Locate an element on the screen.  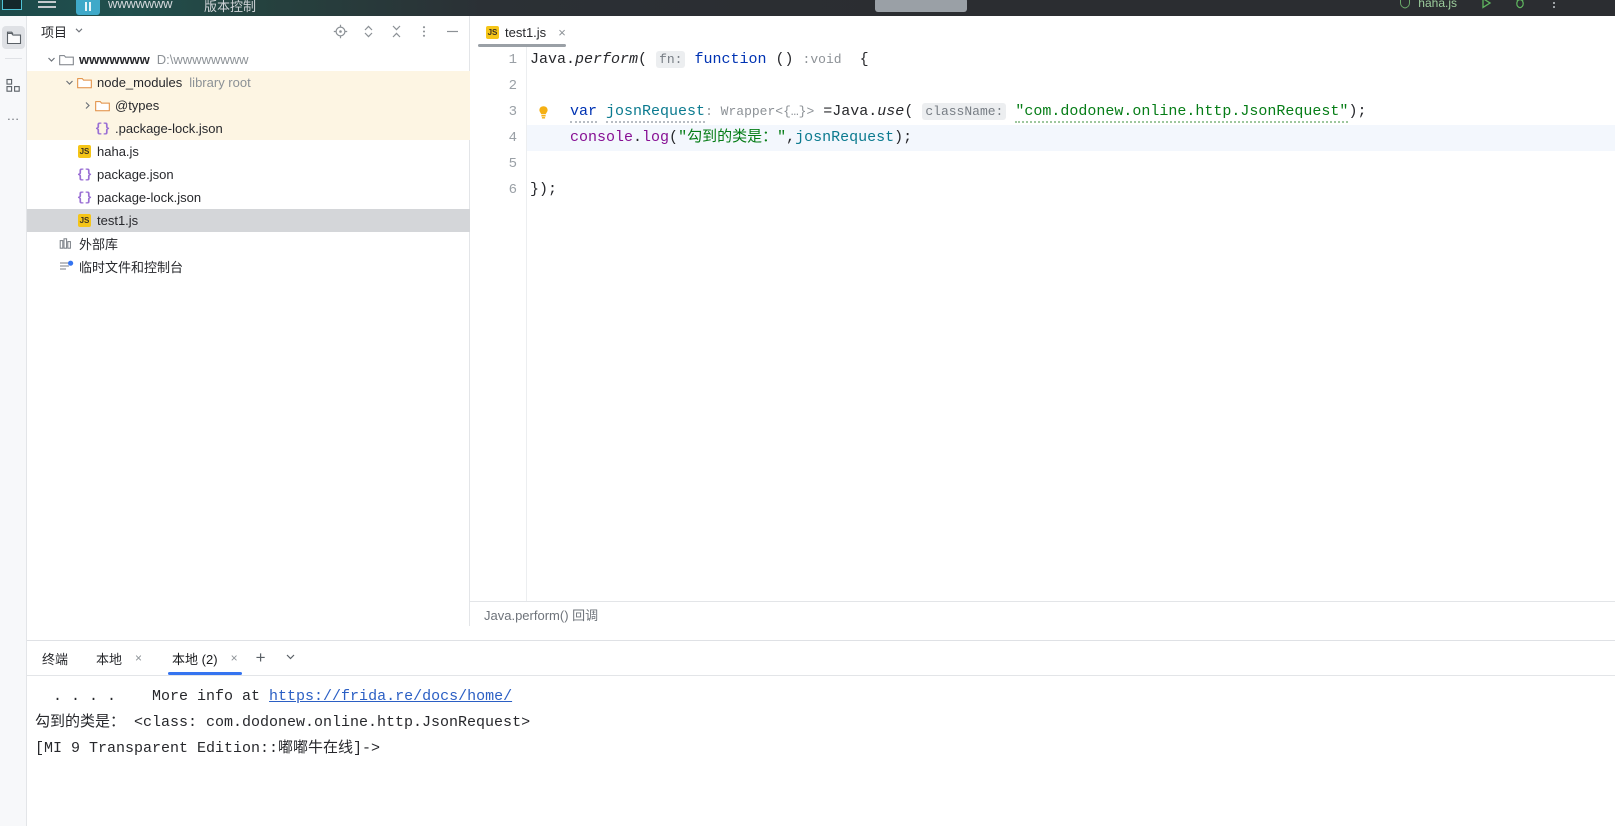
code-token: log is located at coordinates (656, 137).